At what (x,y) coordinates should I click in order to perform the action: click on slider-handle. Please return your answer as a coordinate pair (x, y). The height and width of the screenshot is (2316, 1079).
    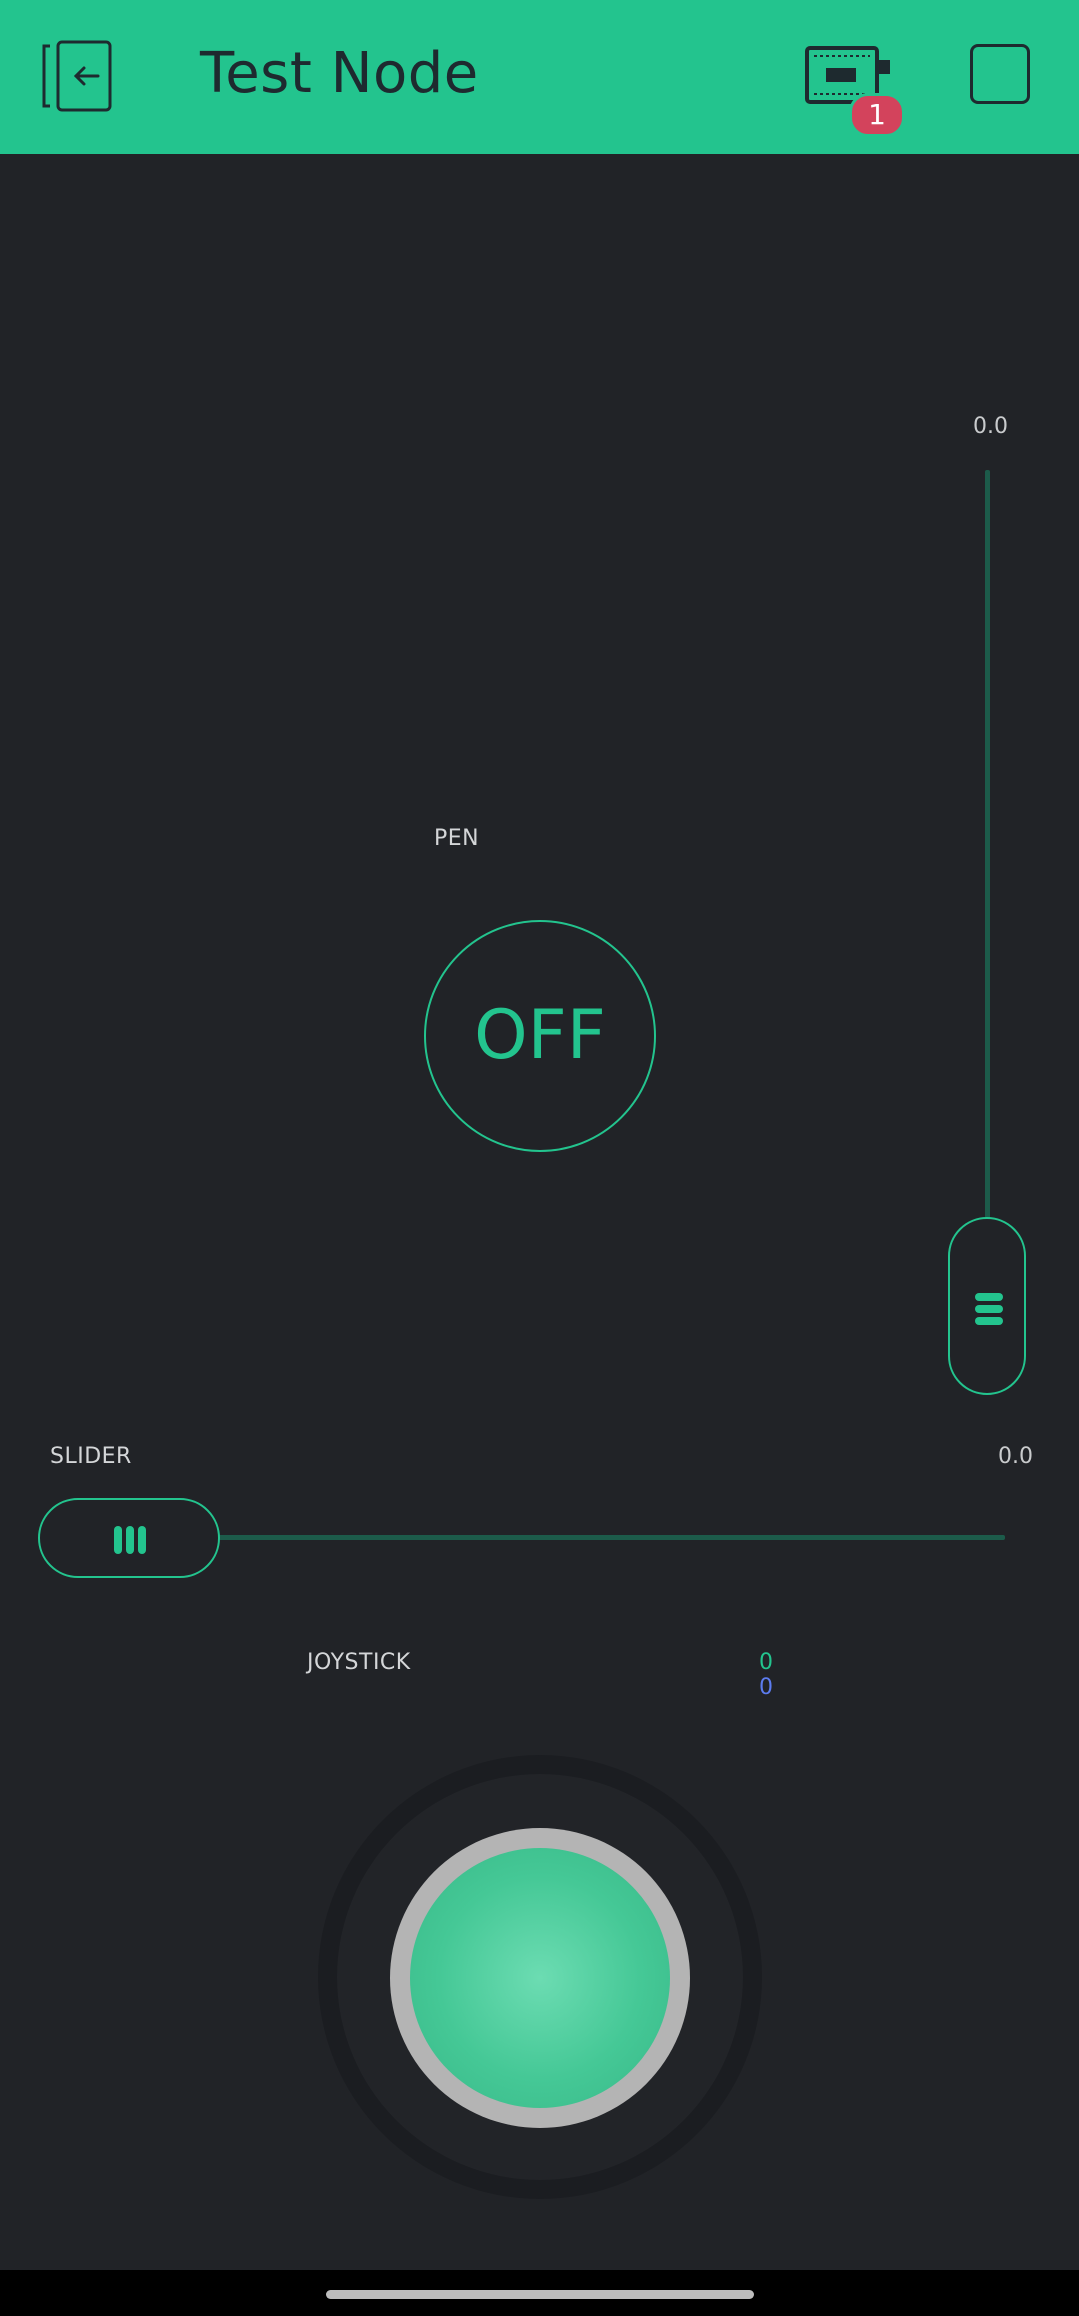
    Looking at the image, I should click on (129, 1538).